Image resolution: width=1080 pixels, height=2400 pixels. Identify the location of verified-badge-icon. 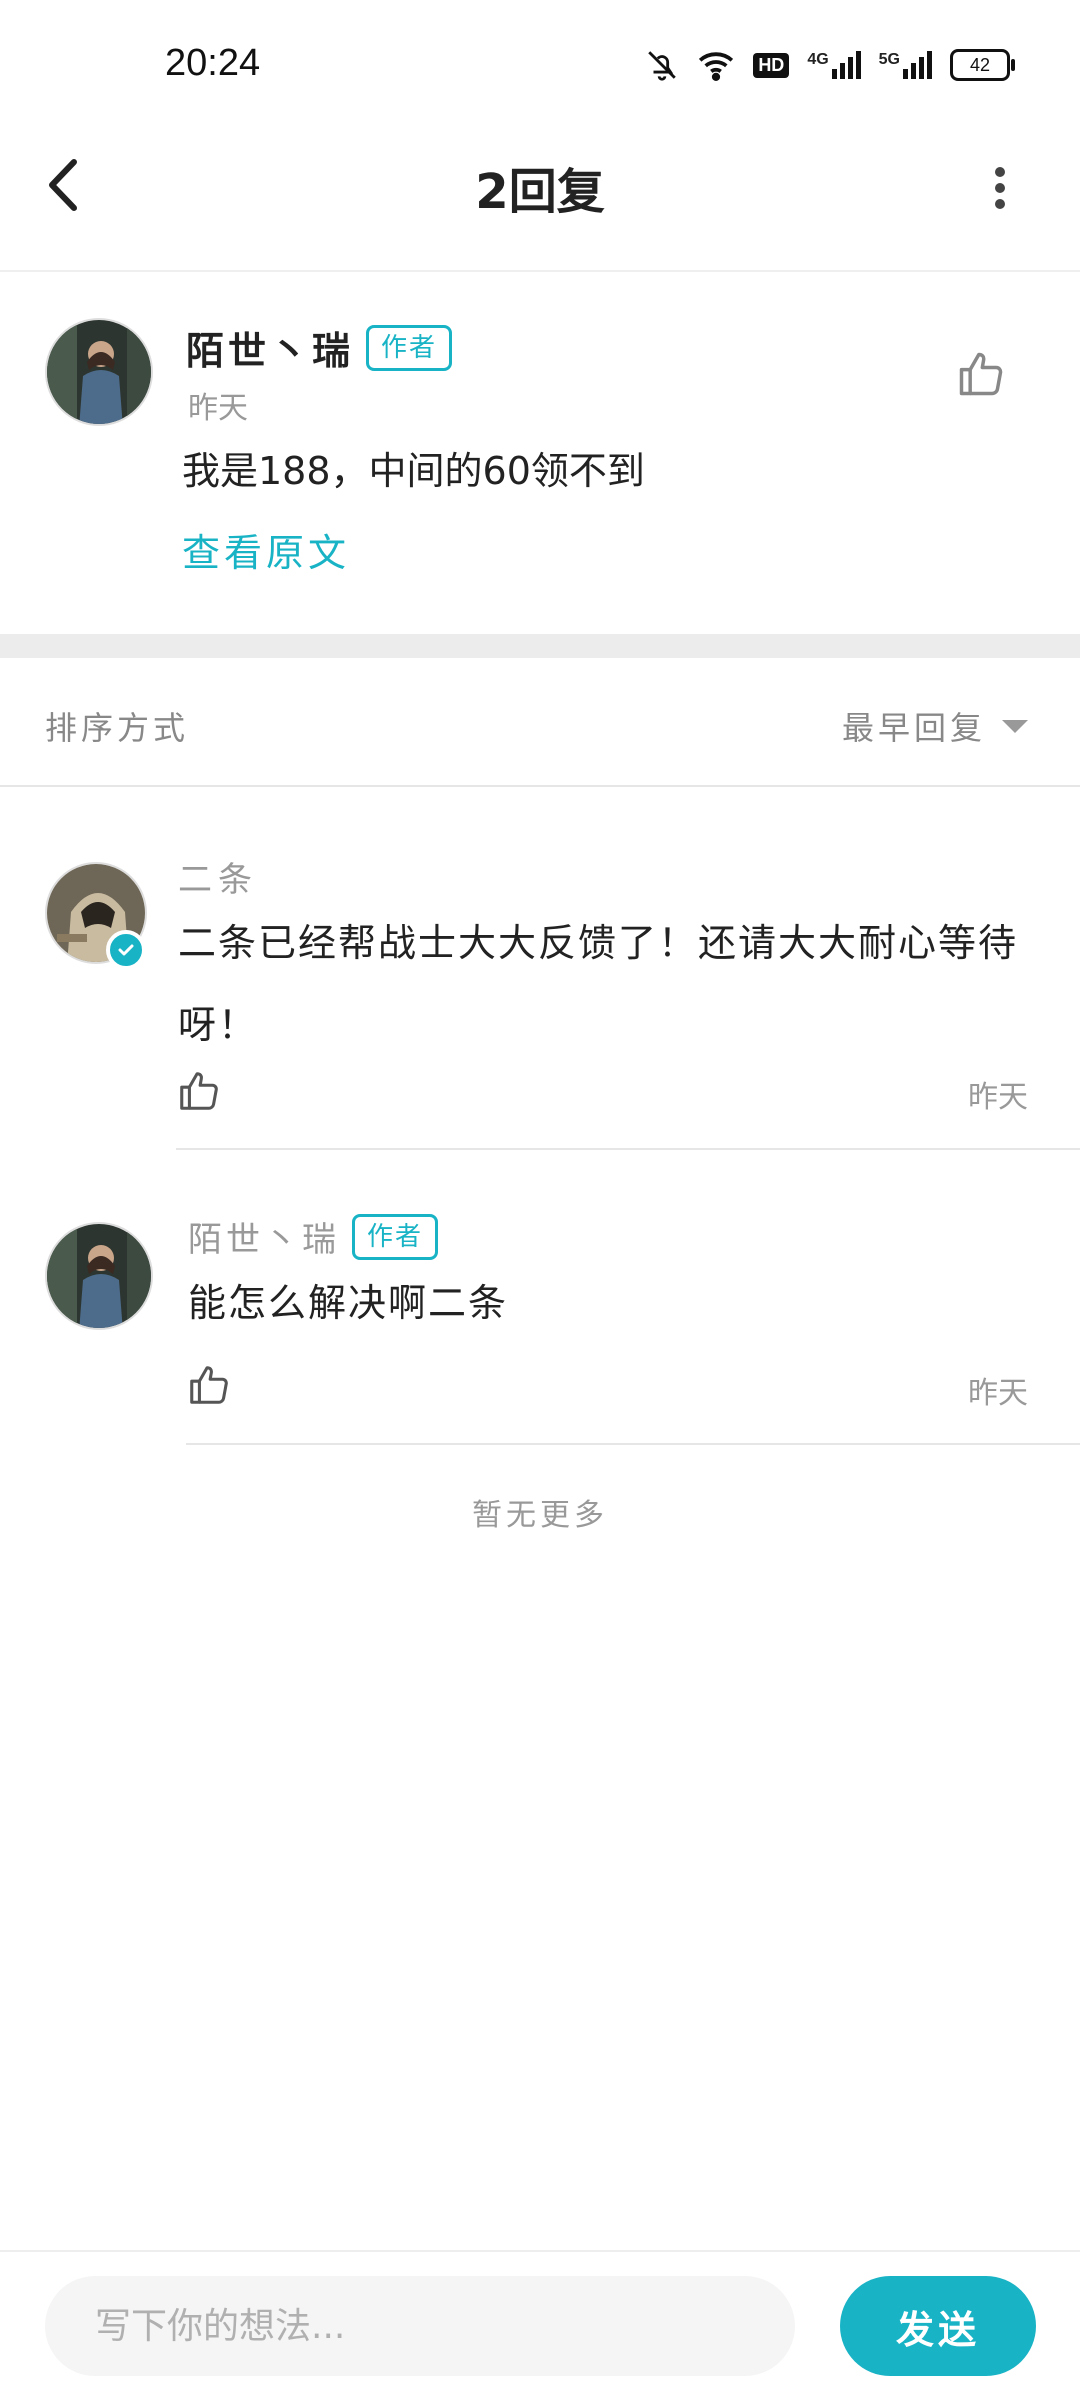
(126, 950).